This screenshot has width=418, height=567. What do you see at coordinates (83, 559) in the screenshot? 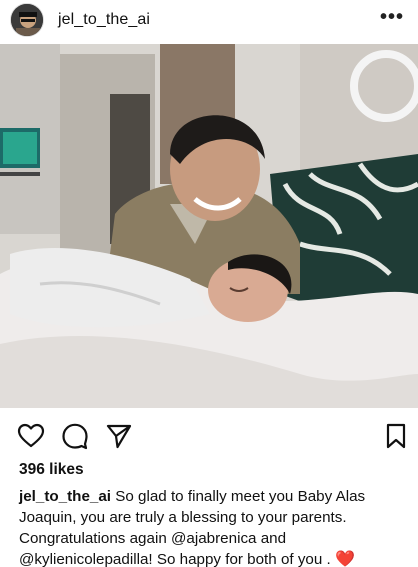
I see `mention-link: @kylienicolepadilla` at bounding box center [83, 559].